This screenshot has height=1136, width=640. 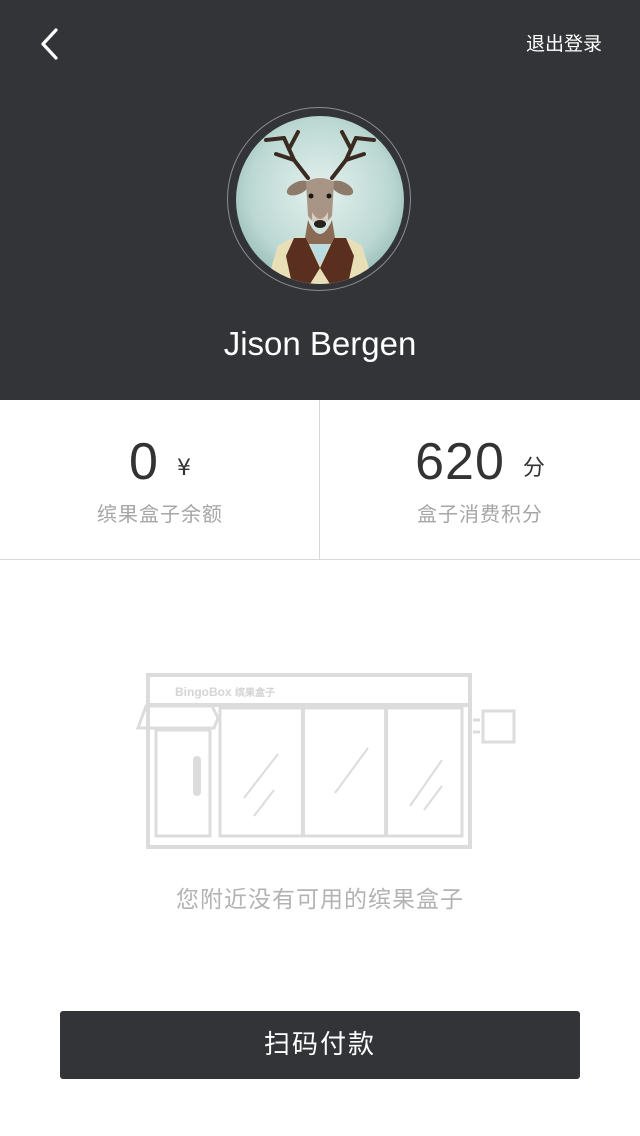 What do you see at coordinates (255, 693) in the screenshot?
I see `machine-brand-cn: 缤果盒子` at bounding box center [255, 693].